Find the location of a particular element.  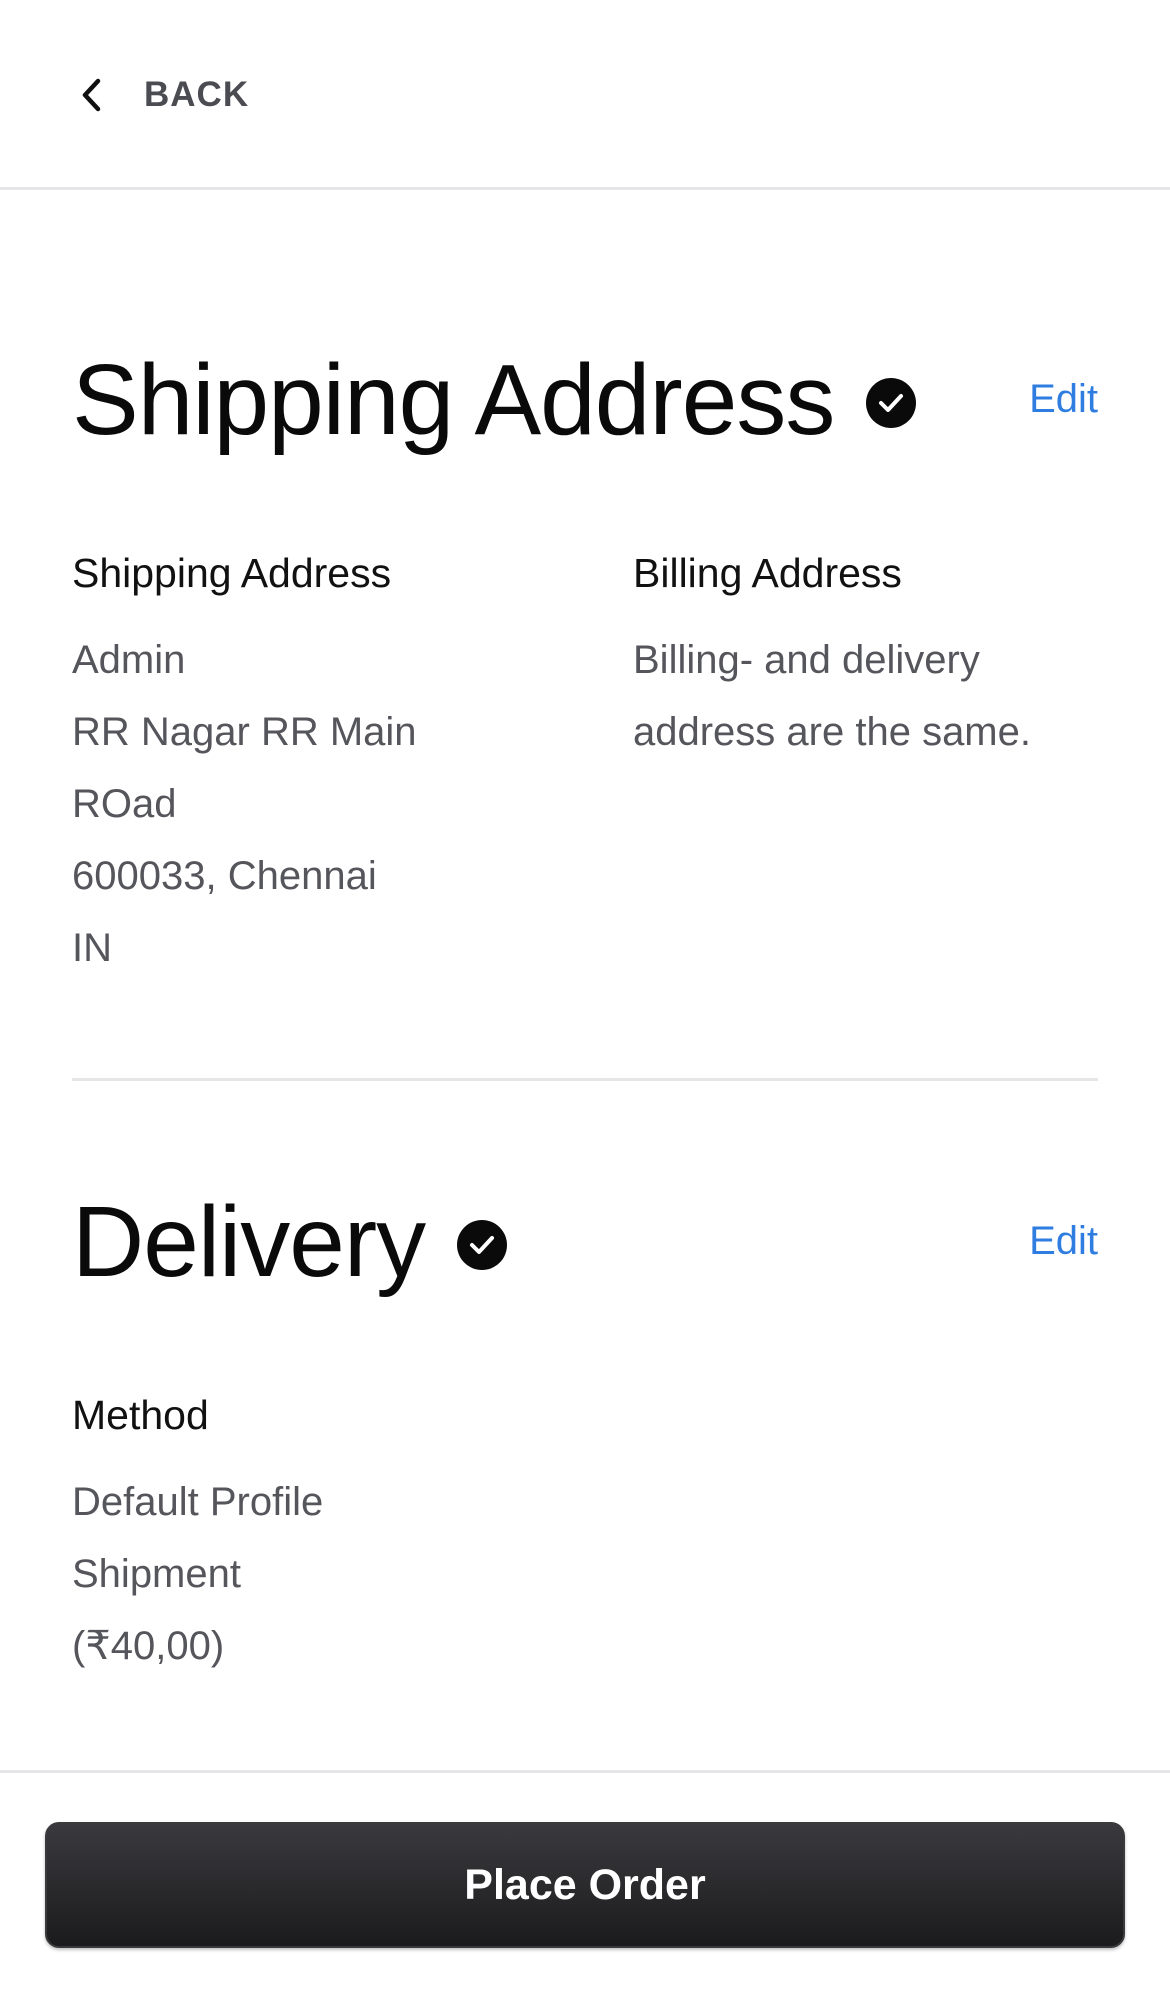

delivery-section-title: Delivery is located at coordinates (290, 1242).